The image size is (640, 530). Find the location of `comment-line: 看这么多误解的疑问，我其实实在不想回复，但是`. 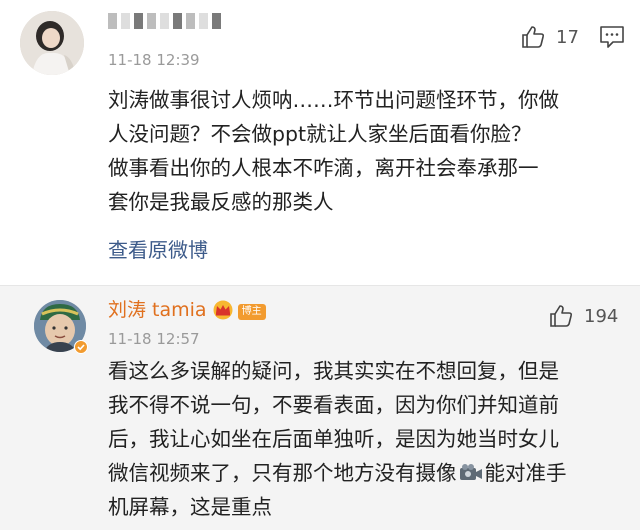

comment-line: 看这么多误解的疑问，我其实实在不想回复，但是 is located at coordinates (333, 371).